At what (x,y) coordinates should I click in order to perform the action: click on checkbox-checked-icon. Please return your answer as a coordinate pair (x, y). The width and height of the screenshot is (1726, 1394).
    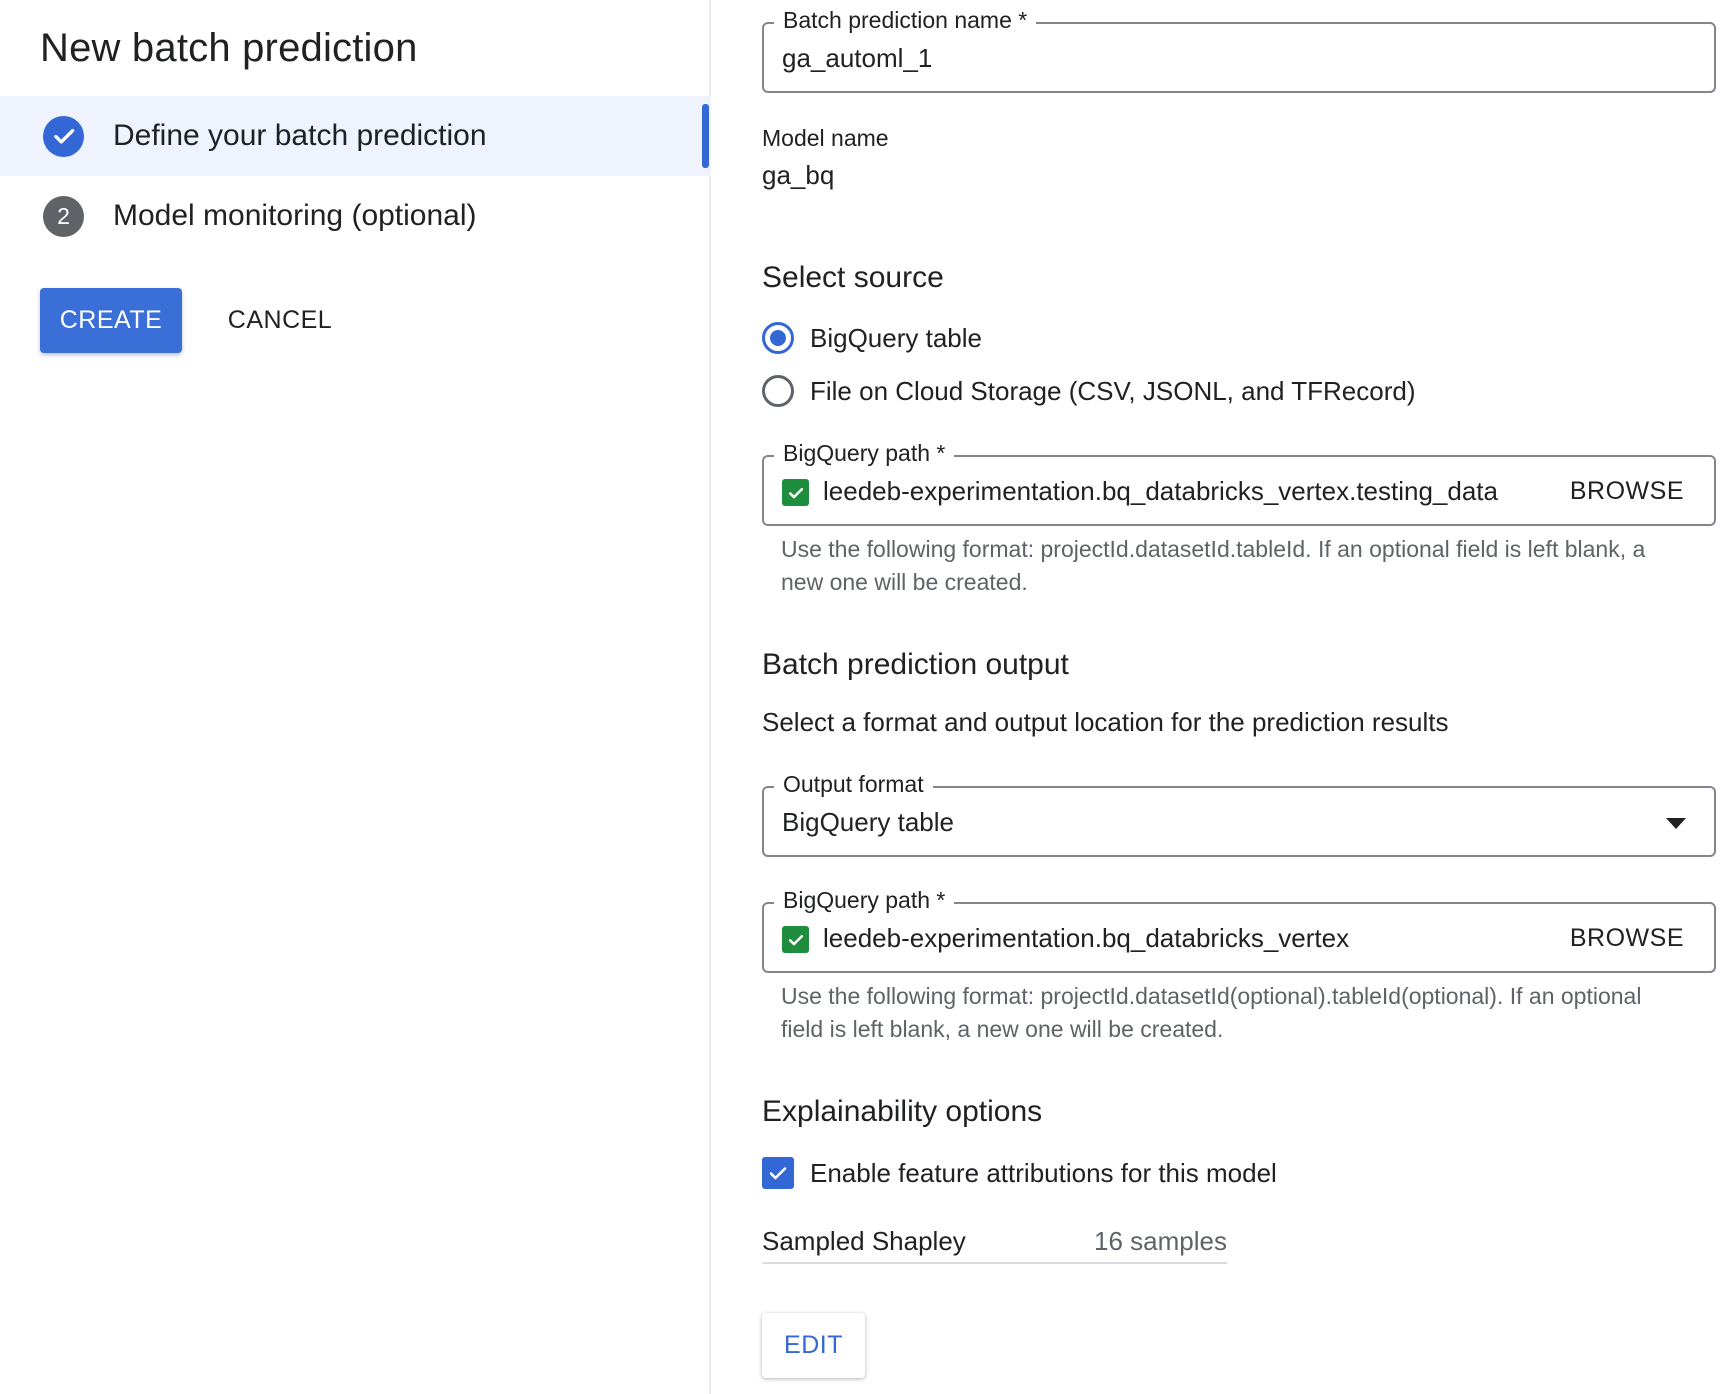
    Looking at the image, I should click on (778, 1173).